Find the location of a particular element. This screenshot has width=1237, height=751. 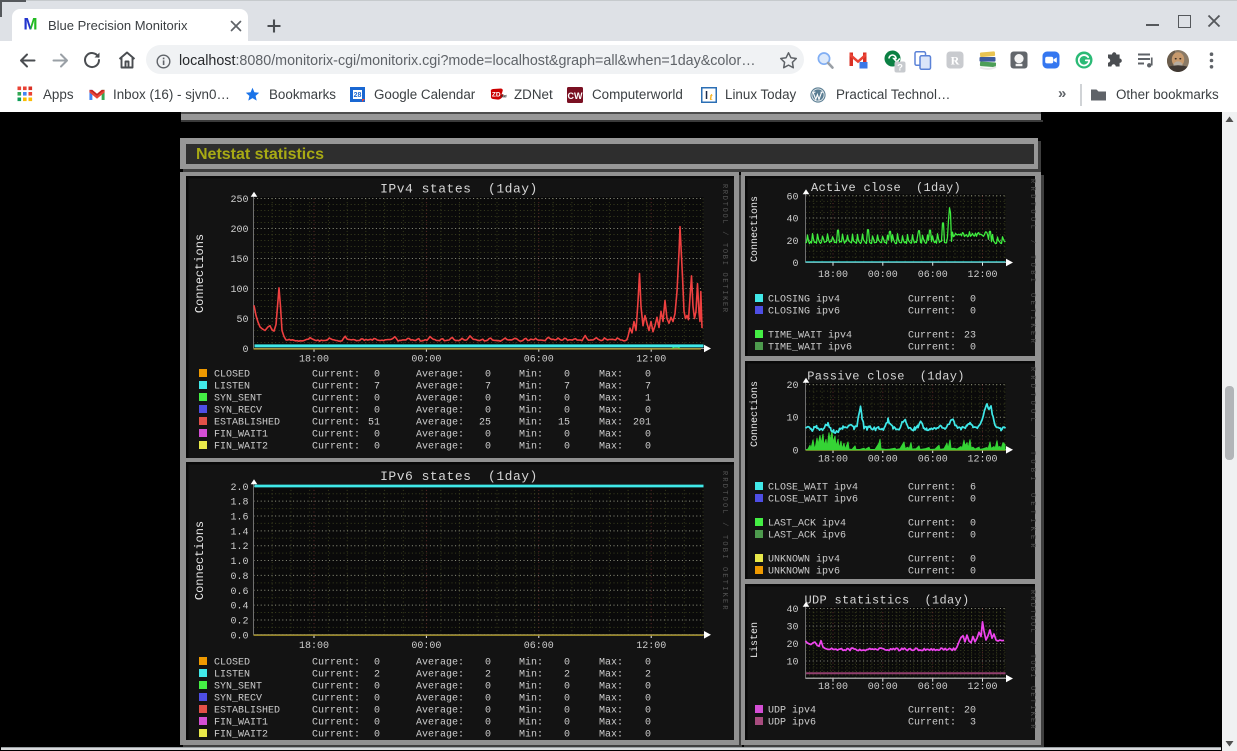

svg-text: 250 is located at coordinates (239, 200).